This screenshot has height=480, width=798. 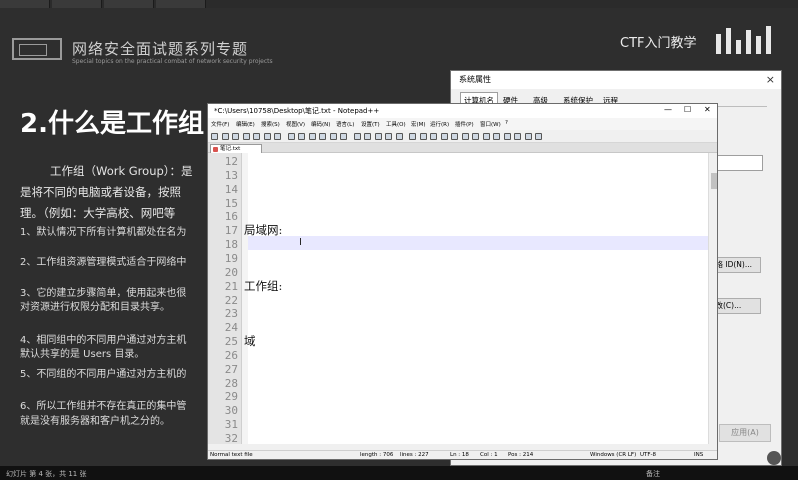 I want to click on document-tab: 笔记.txt, so click(x=236, y=148).